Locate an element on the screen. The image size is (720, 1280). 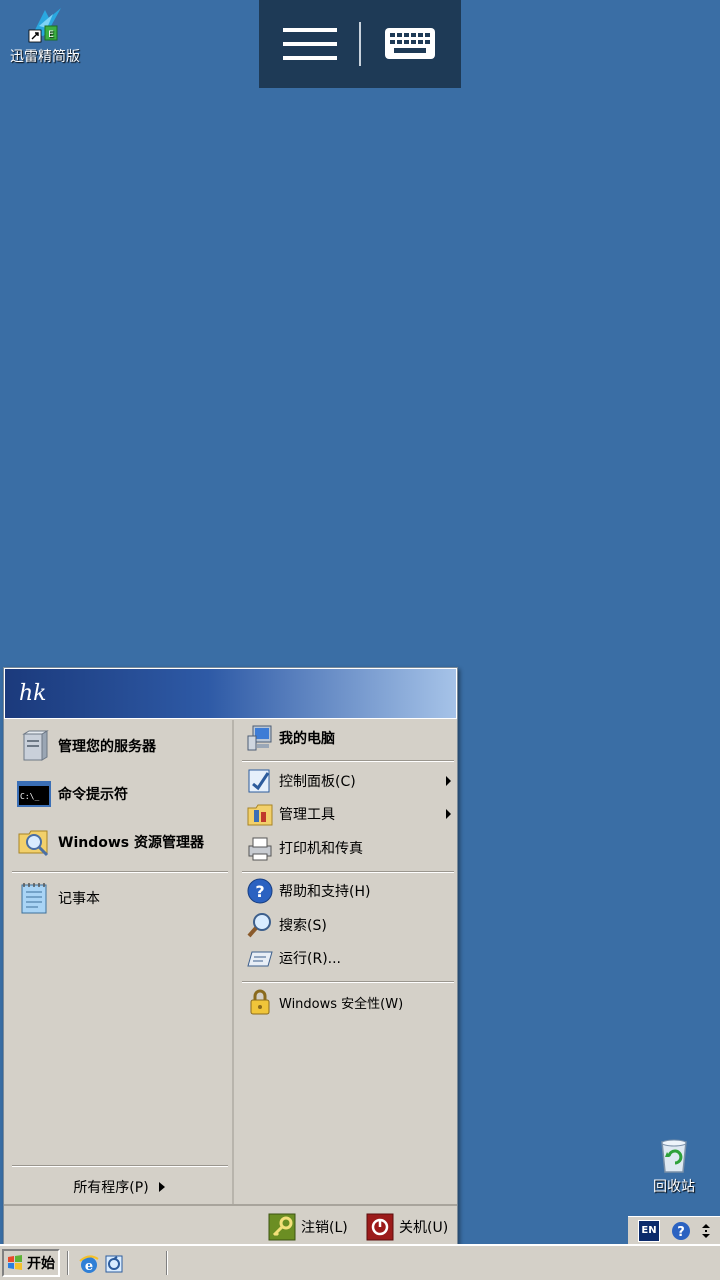
menu-item-label: 记事本 is located at coordinates (79, 899).